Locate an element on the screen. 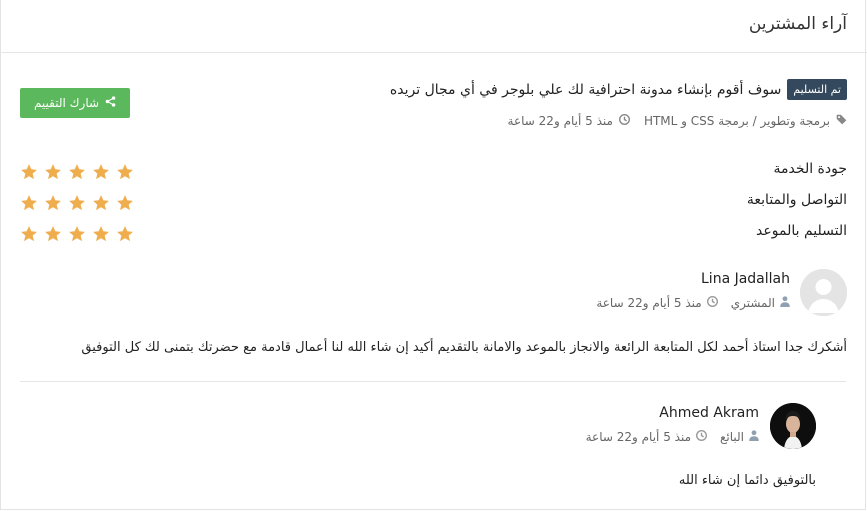  delivered-badge: تم التسليم is located at coordinates (817, 89).